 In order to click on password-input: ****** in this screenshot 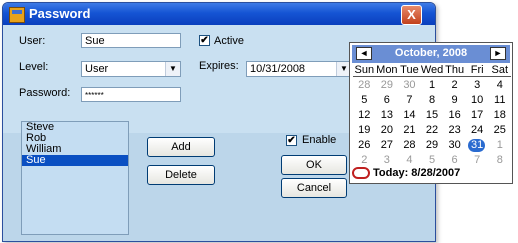, I will do `click(131, 94)`.